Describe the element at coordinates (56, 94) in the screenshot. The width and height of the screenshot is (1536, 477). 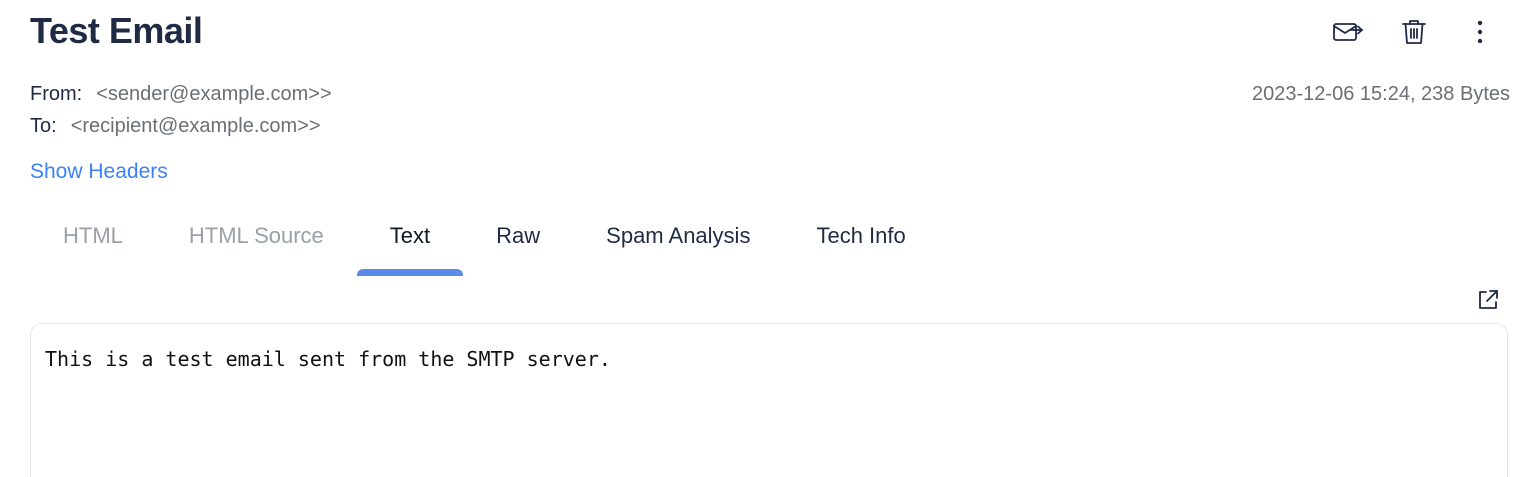
I see `from-label: From:` at that location.